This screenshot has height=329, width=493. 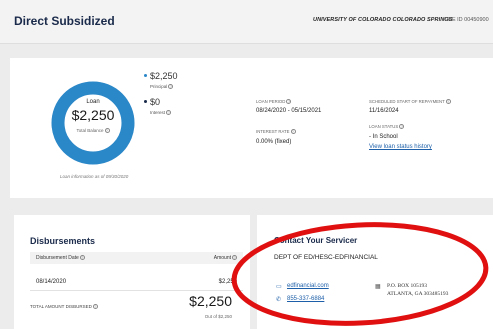 What do you see at coordinates (383, 20) in the screenshot?
I see `school-name: UNIVERSITY OF COLORADO COLORADO SPRINGS` at bounding box center [383, 20].